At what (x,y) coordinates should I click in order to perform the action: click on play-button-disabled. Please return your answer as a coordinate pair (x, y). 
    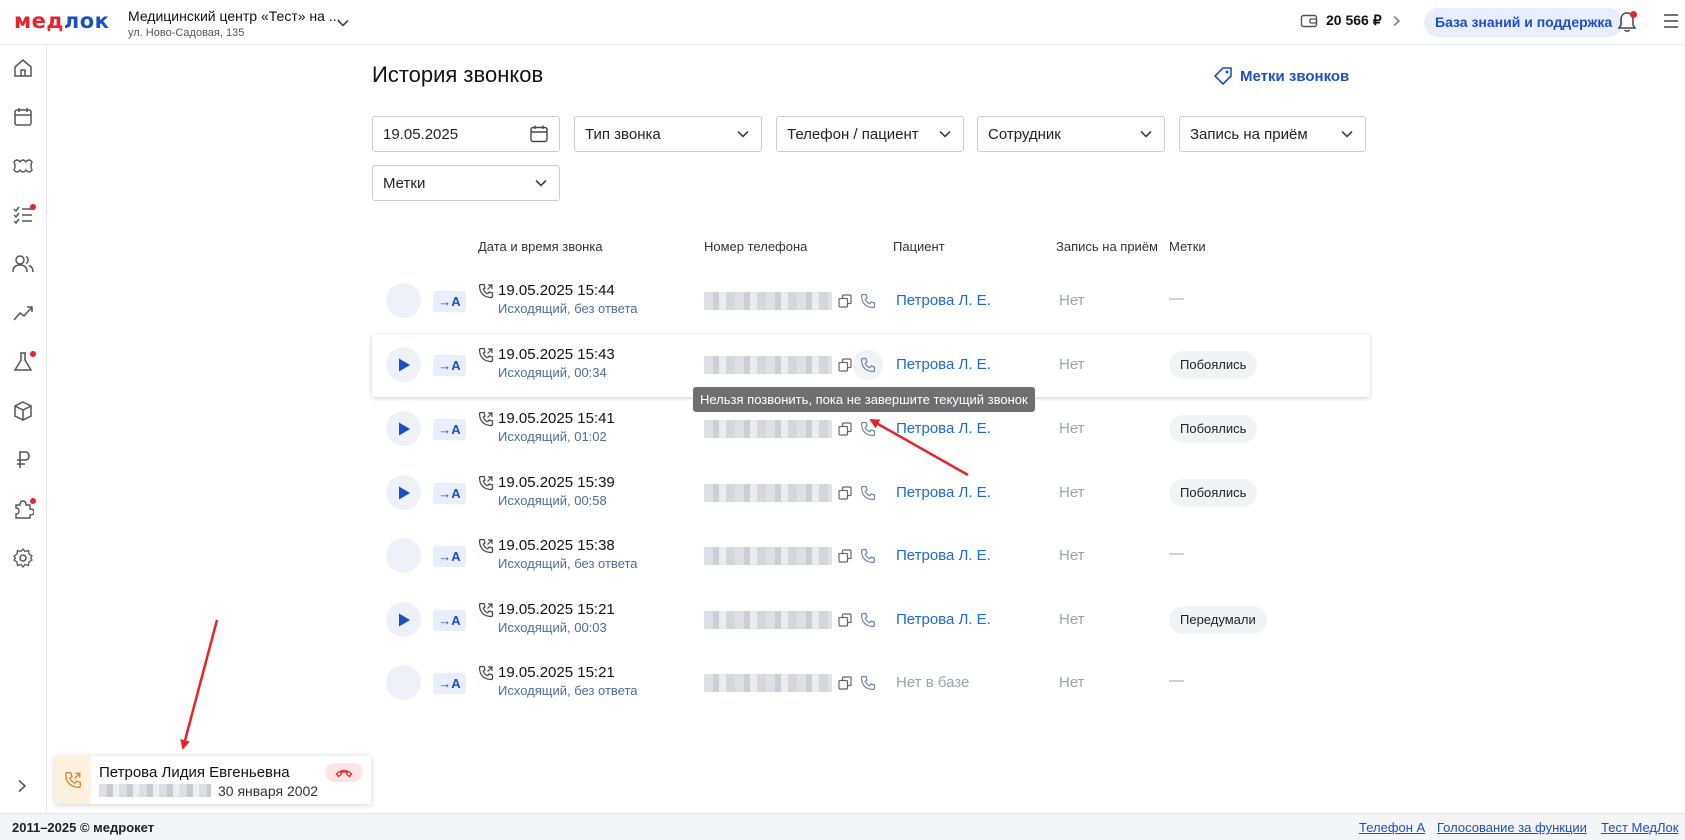
    Looking at the image, I should click on (403, 555).